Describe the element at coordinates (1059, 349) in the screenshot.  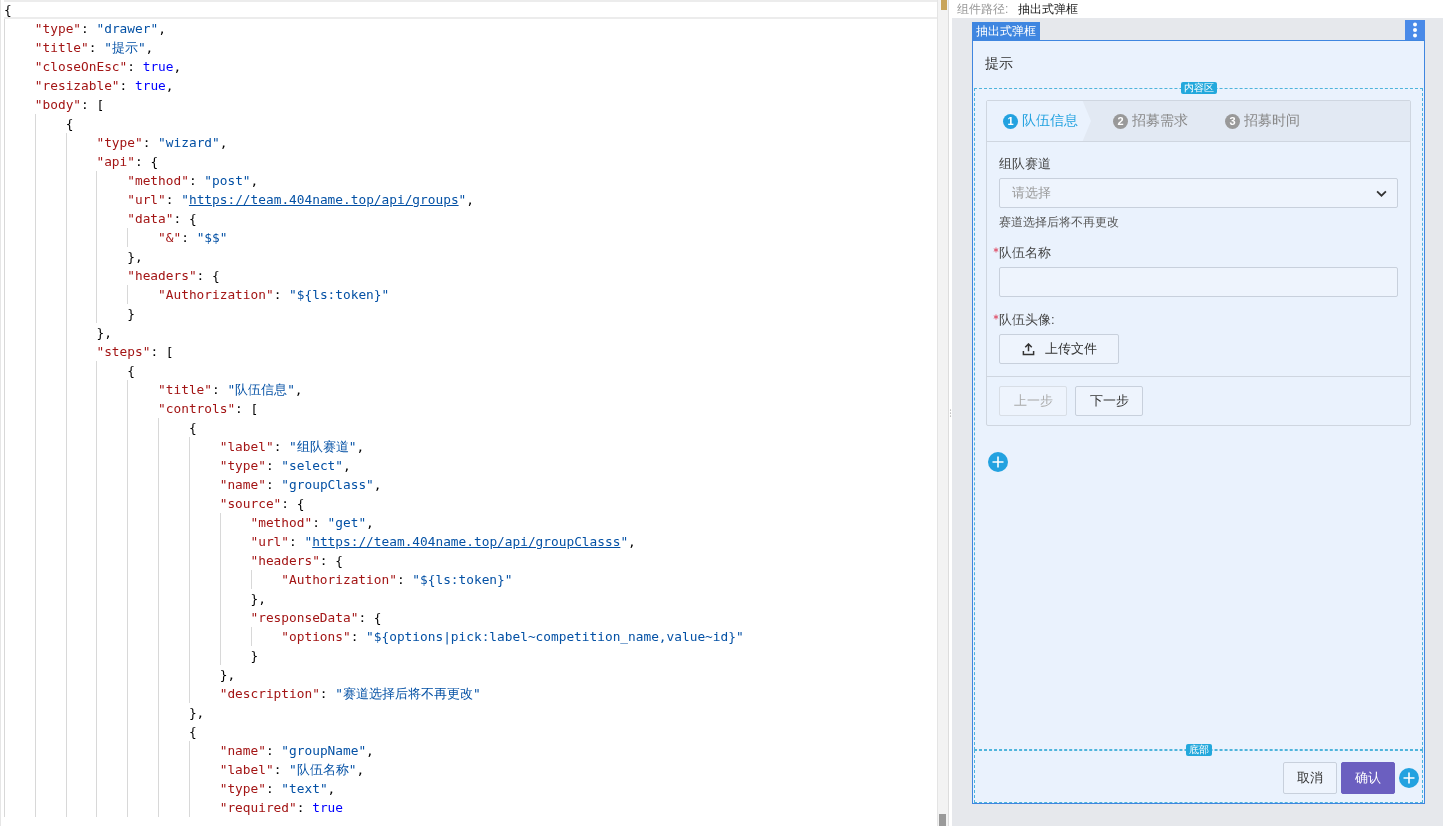
I see `upload-button: 上传文件` at that location.